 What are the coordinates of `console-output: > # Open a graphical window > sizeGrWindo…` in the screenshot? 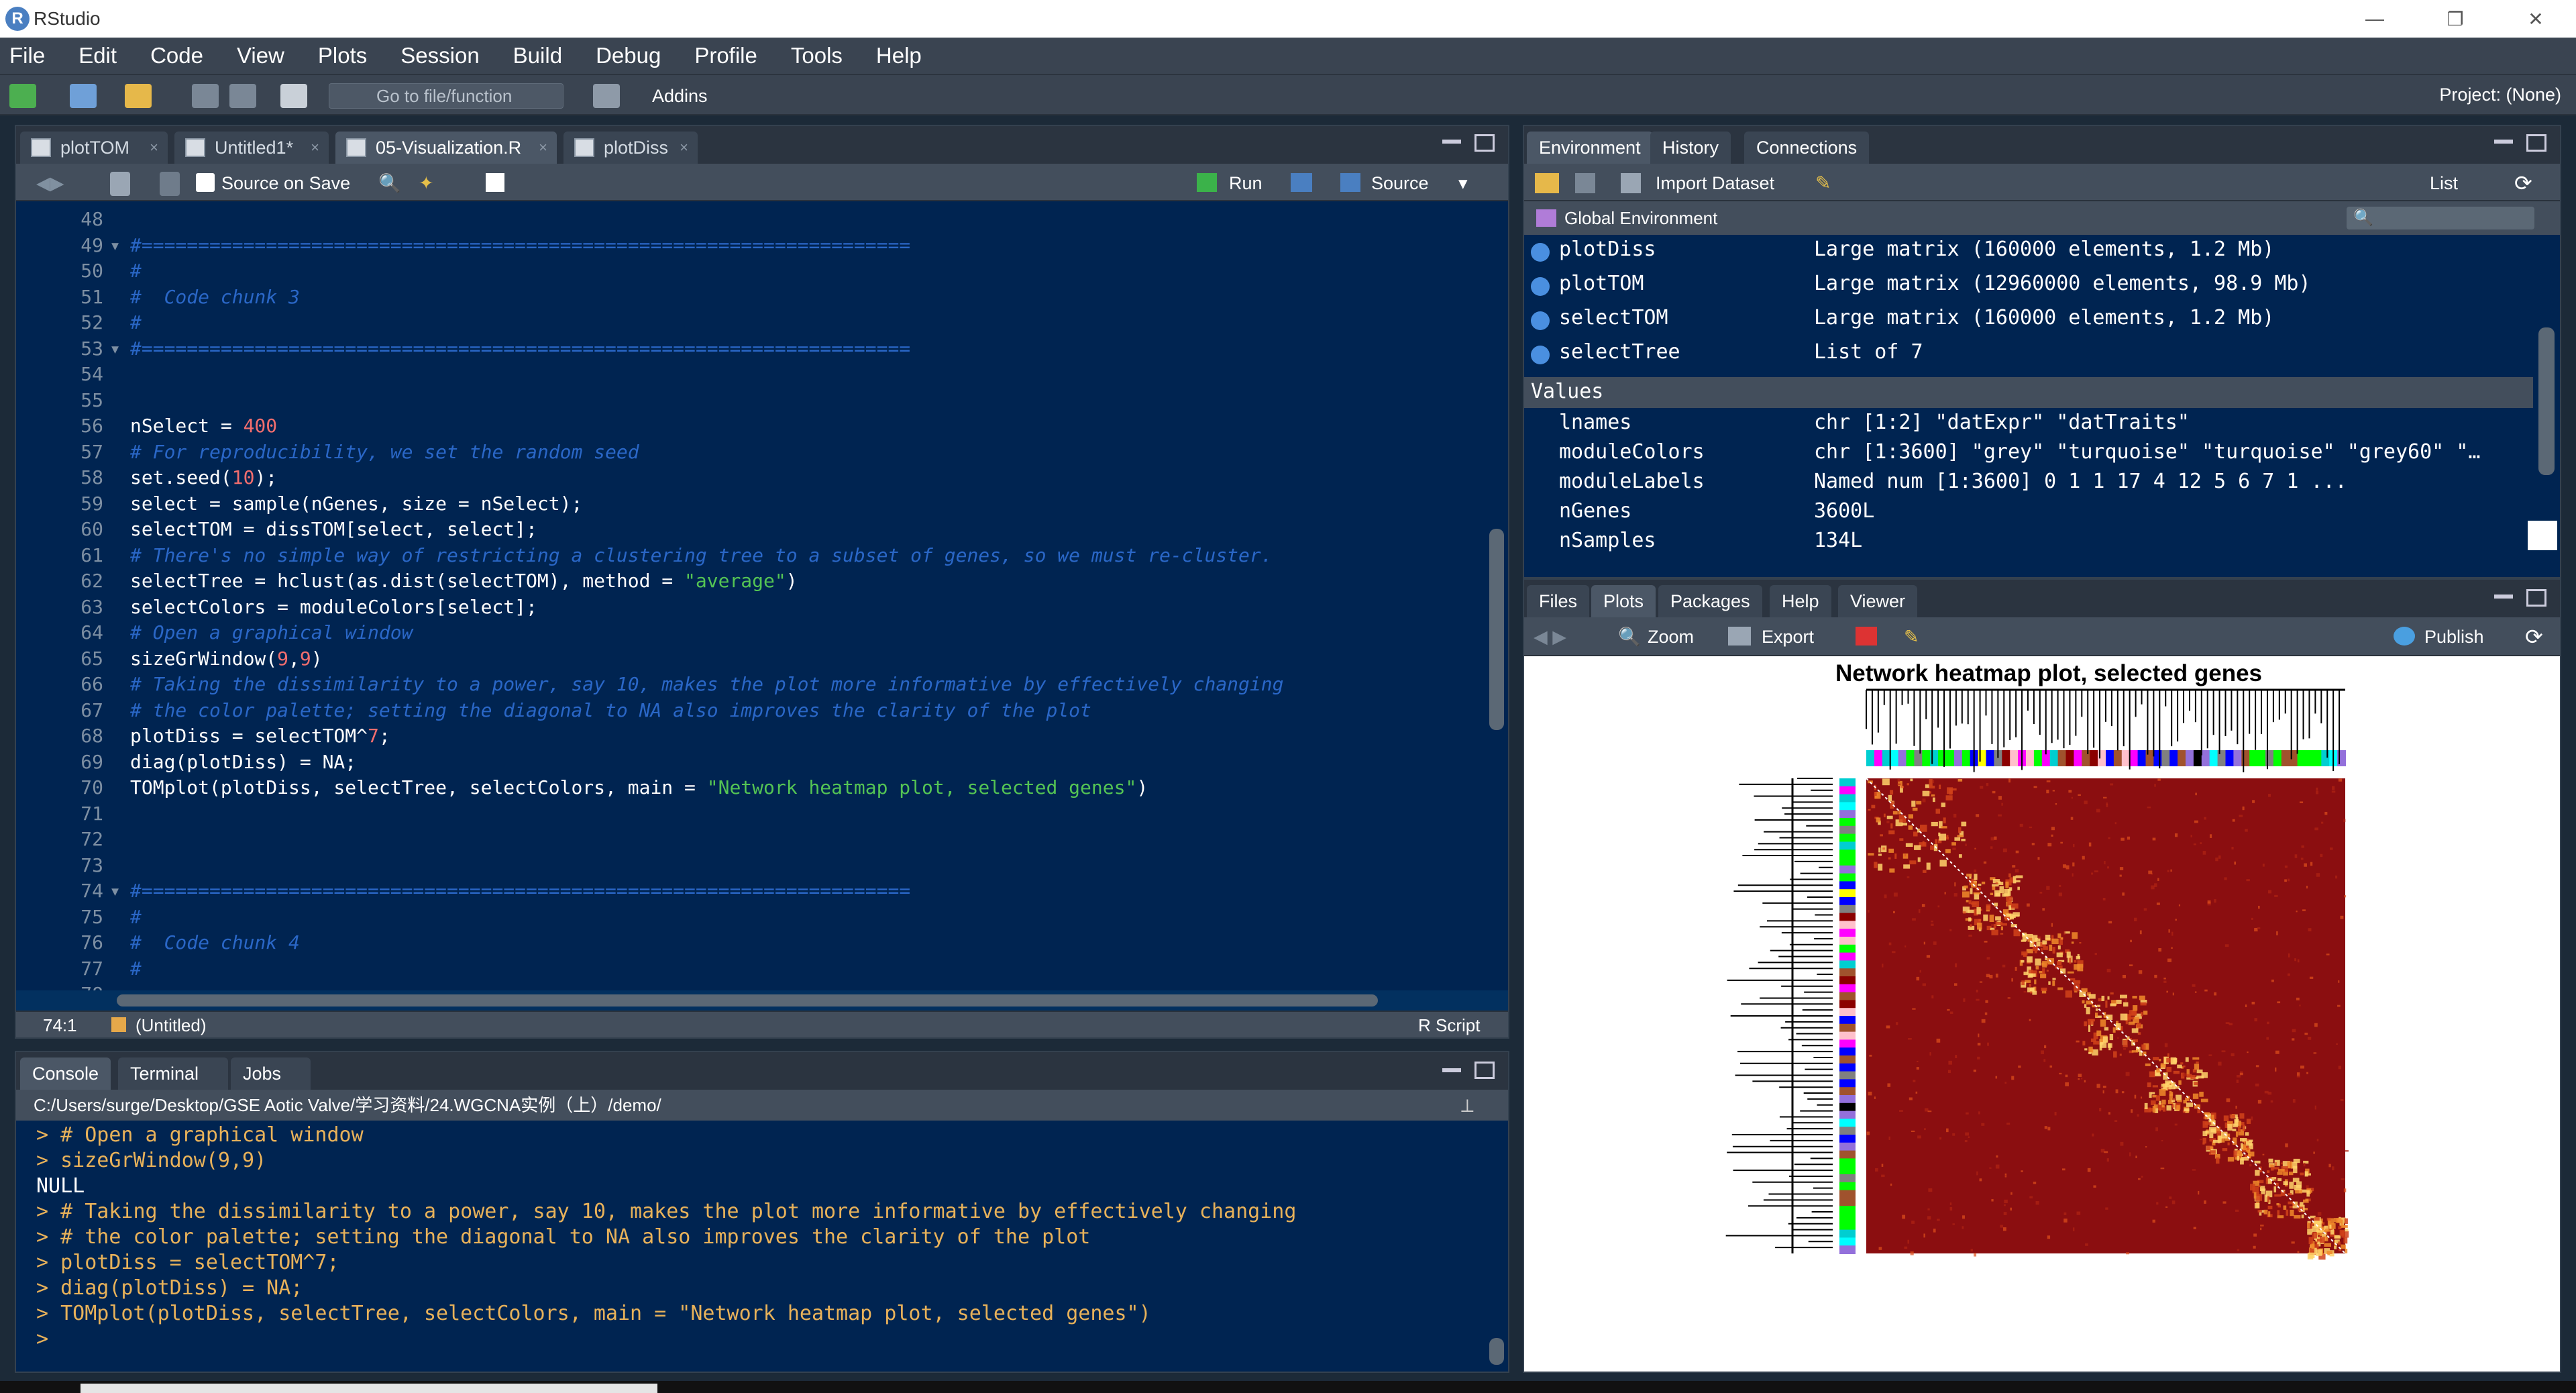 It's located at (762, 1246).